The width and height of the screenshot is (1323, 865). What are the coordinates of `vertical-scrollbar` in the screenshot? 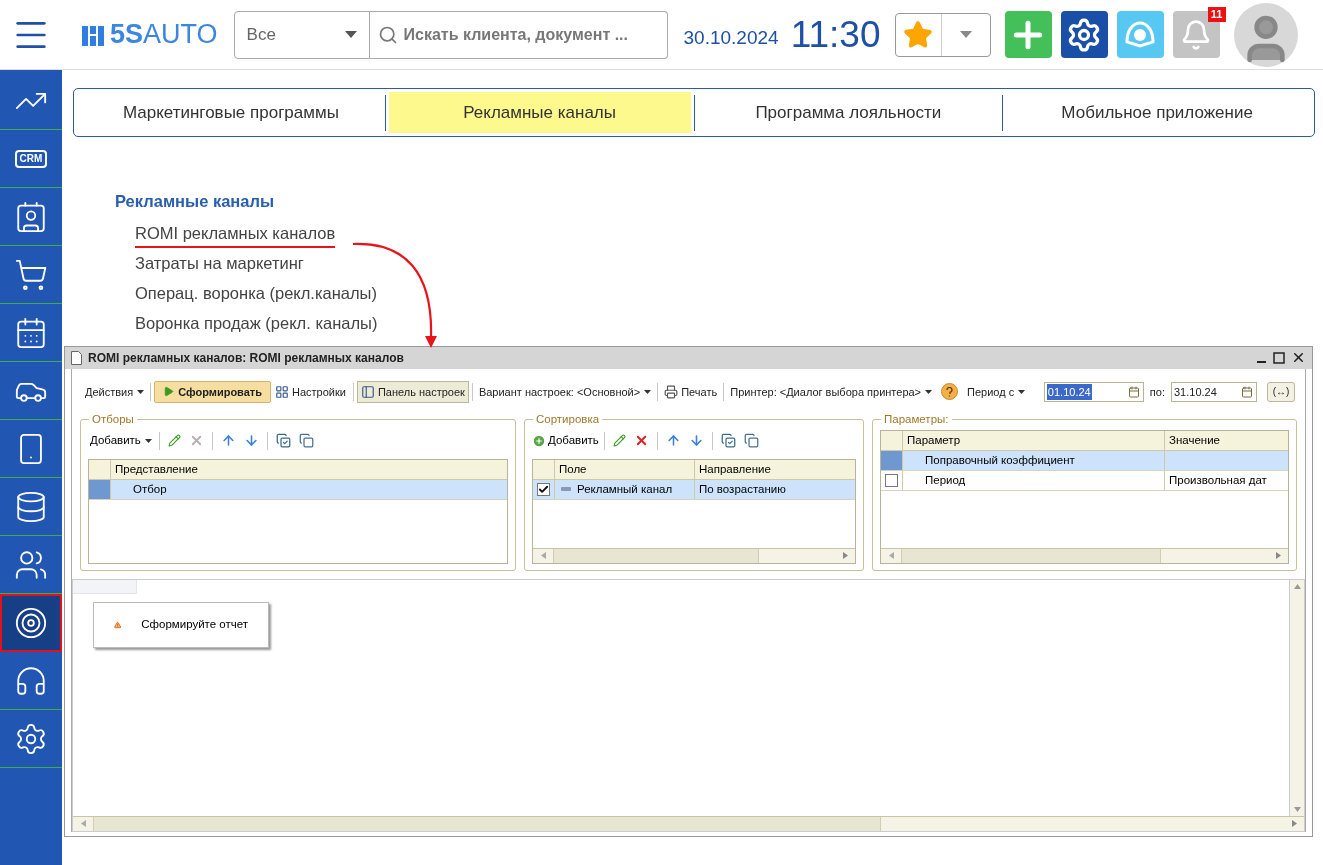 It's located at (1296, 697).